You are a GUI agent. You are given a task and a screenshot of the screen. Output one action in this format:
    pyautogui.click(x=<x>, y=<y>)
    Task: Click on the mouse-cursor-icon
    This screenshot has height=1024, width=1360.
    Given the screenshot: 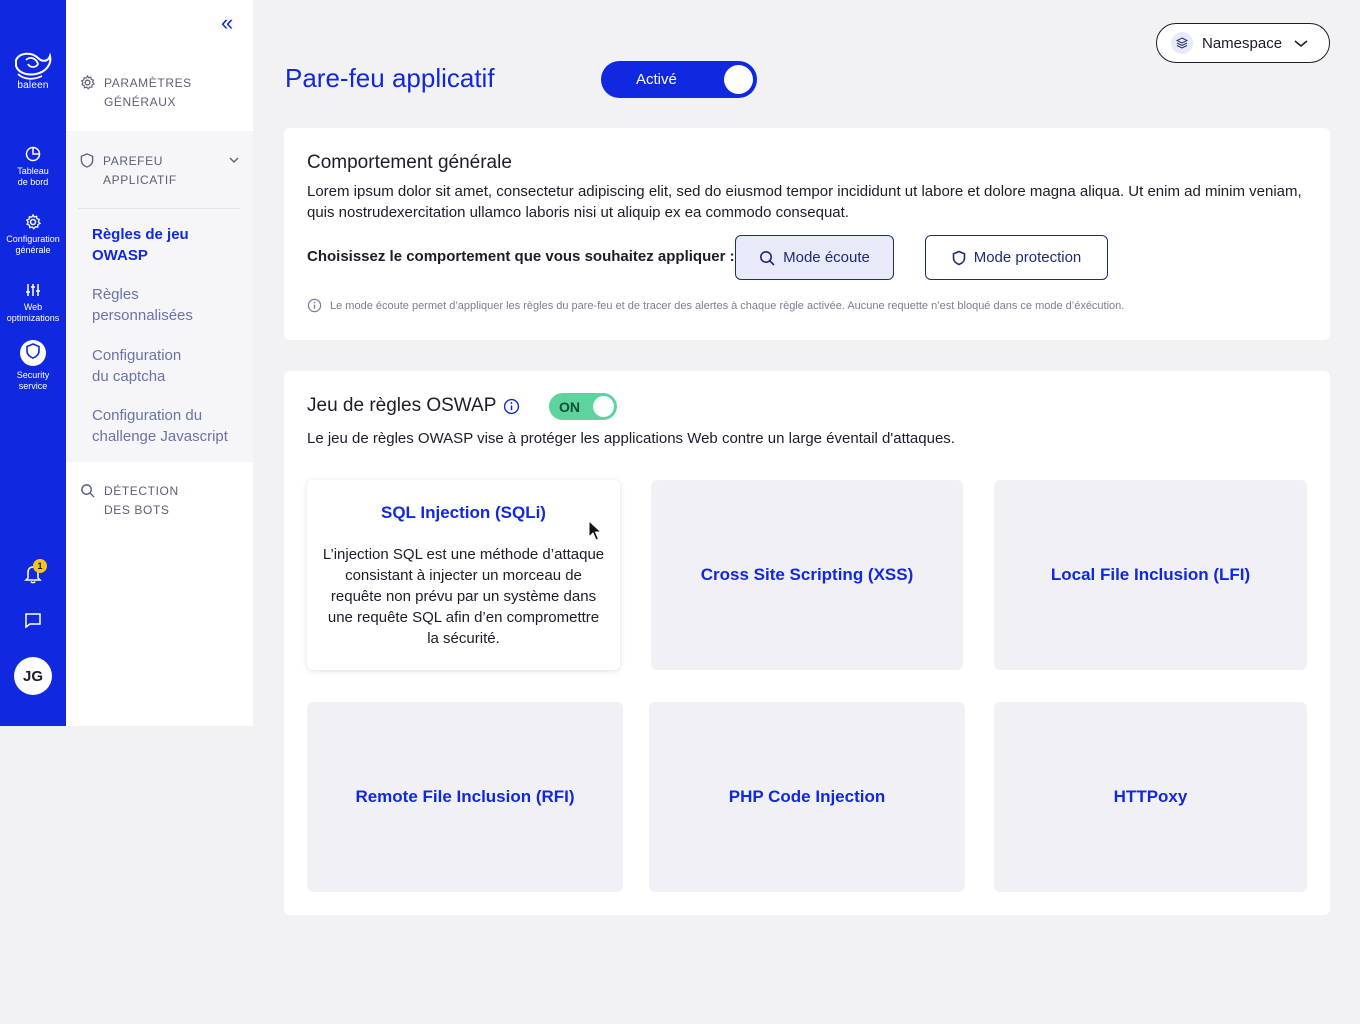 What is the action you would take?
    pyautogui.click(x=595, y=530)
    